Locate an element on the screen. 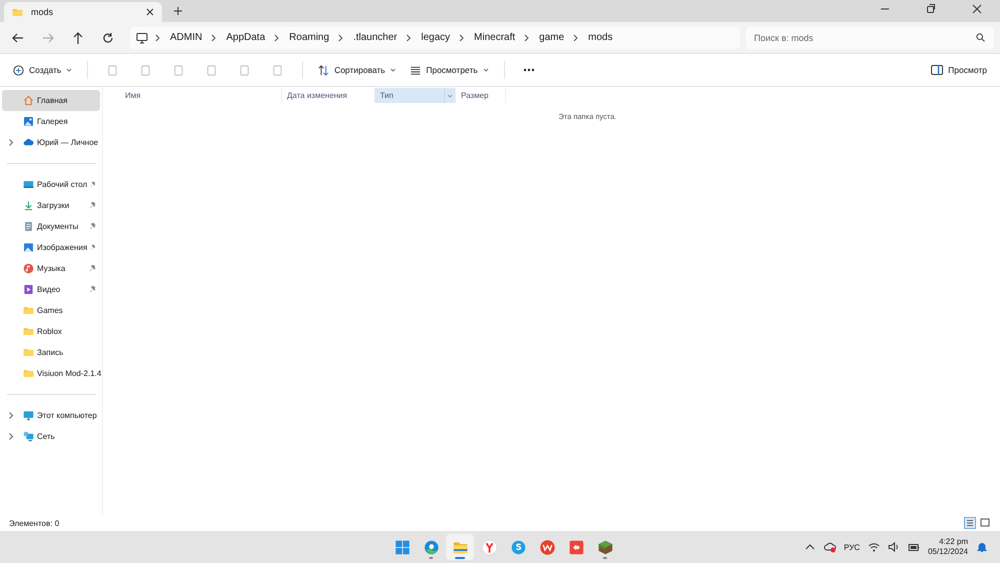 Image resolution: width=1000 pixels, height=563 pixels. music-icon is located at coordinates (28, 268).